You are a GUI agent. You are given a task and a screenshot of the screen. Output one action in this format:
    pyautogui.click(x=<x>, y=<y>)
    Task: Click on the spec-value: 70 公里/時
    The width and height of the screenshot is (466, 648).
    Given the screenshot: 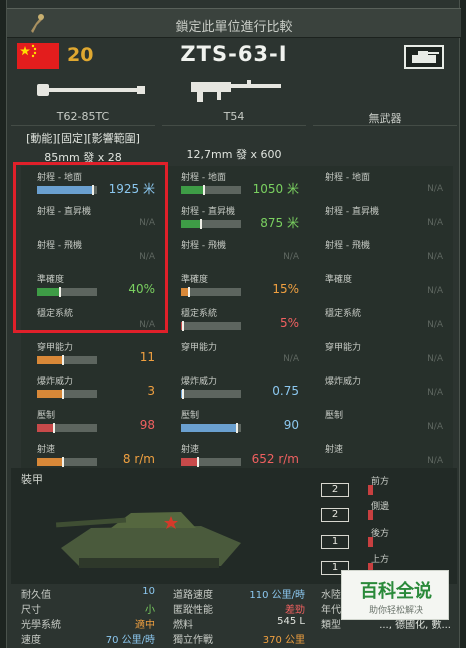 What is the action you would take?
    pyautogui.click(x=130, y=640)
    